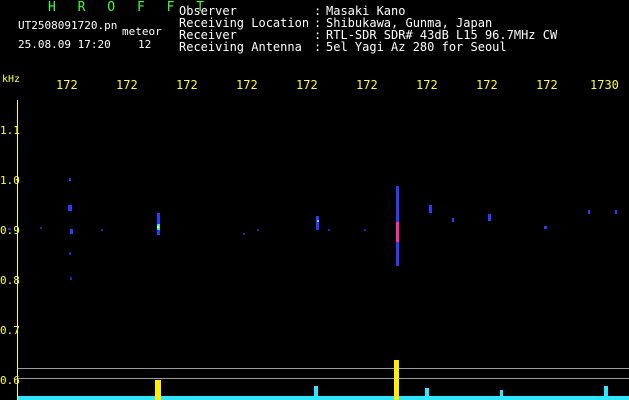 This screenshot has height=400, width=629. What do you see at coordinates (323, 368) in the screenshot?
I see `upper-threshold-line` at bounding box center [323, 368].